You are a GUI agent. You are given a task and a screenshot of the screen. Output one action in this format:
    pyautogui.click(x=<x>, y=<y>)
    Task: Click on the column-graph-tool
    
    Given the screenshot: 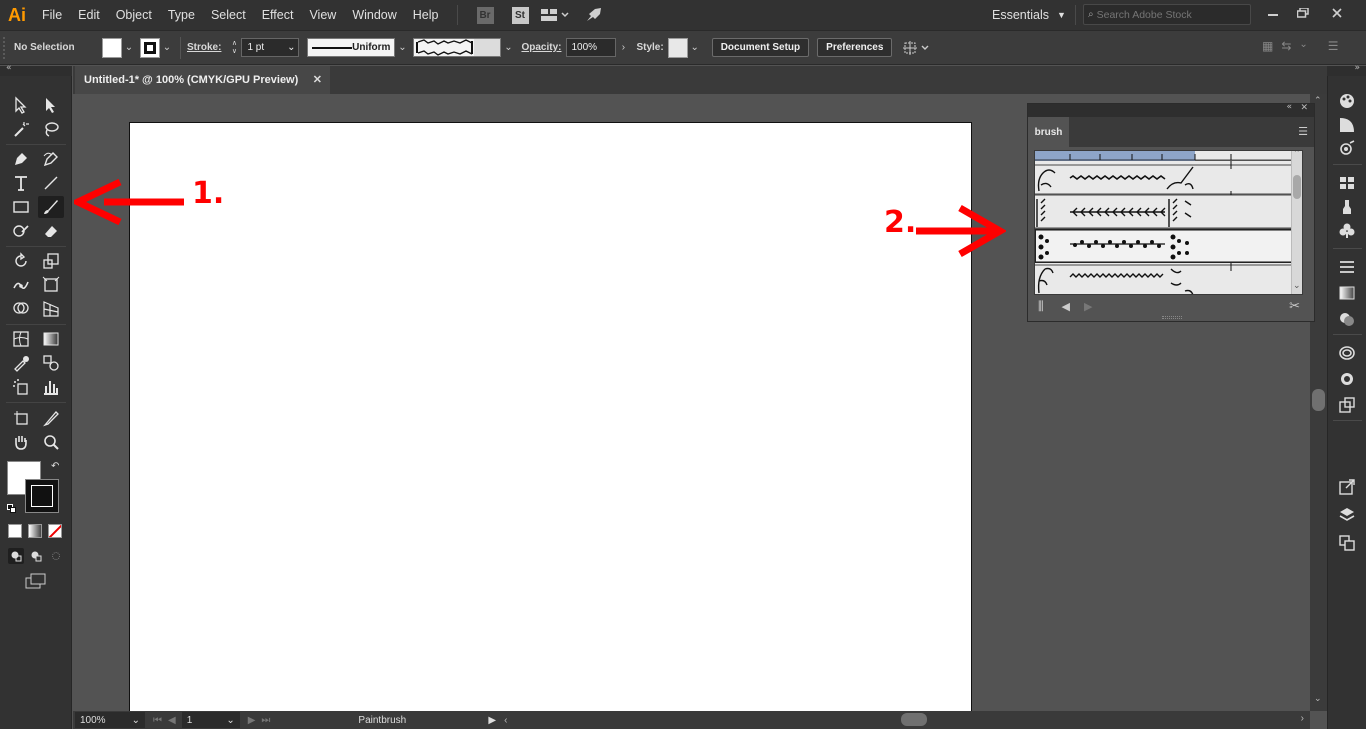 What is the action you would take?
    pyautogui.click(x=51, y=387)
    